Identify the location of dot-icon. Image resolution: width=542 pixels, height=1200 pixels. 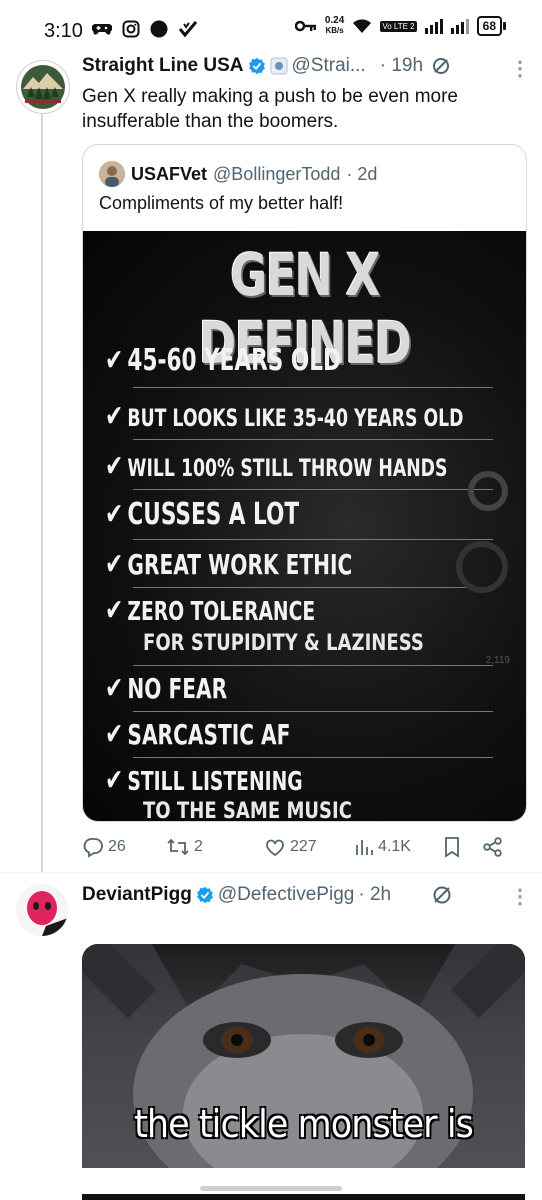
(159, 29).